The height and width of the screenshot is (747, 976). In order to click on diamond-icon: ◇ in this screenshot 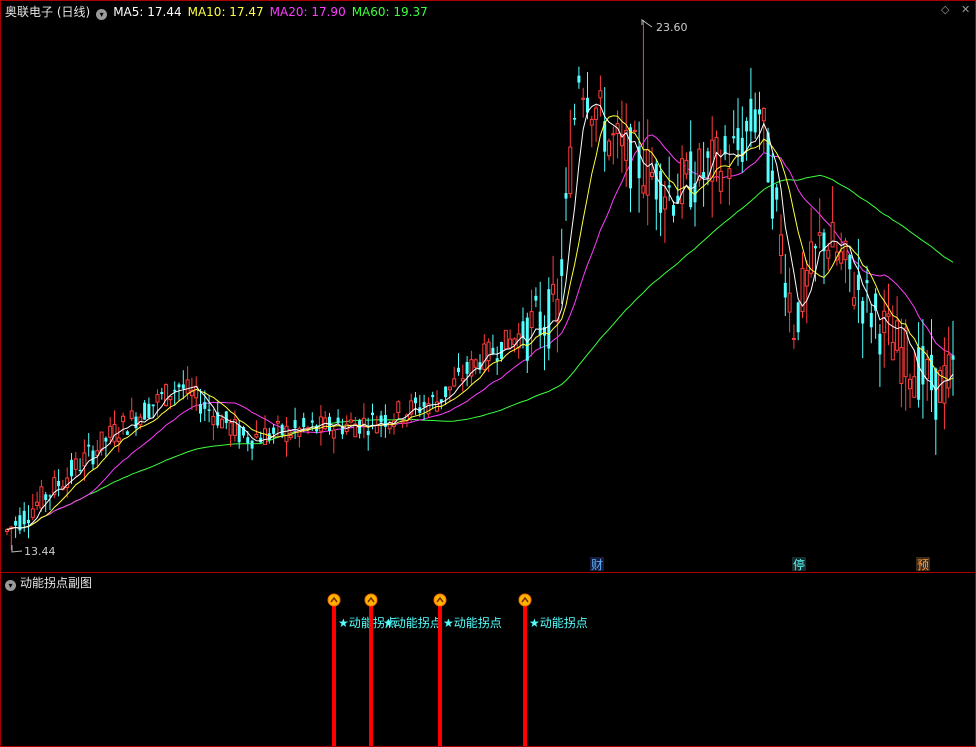, I will do `click(945, 9)`.